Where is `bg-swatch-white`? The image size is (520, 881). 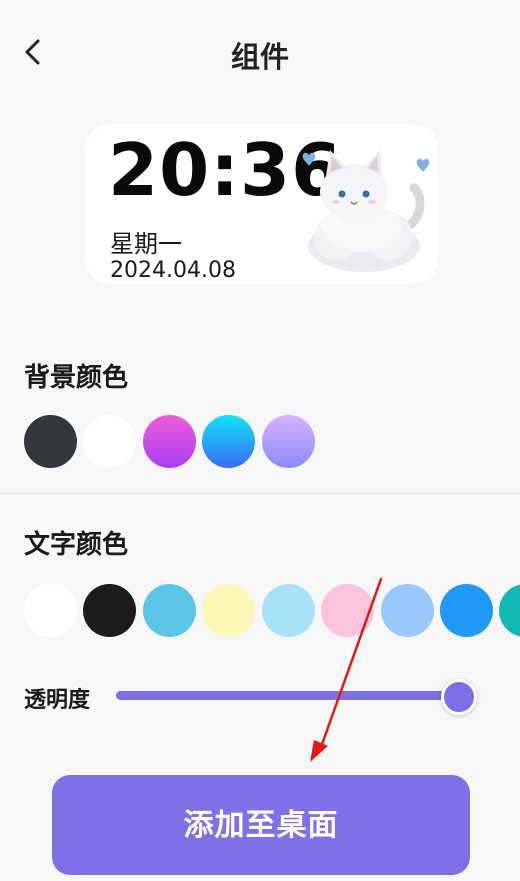 bg-swatch-white is located at coordinates (109, 441).